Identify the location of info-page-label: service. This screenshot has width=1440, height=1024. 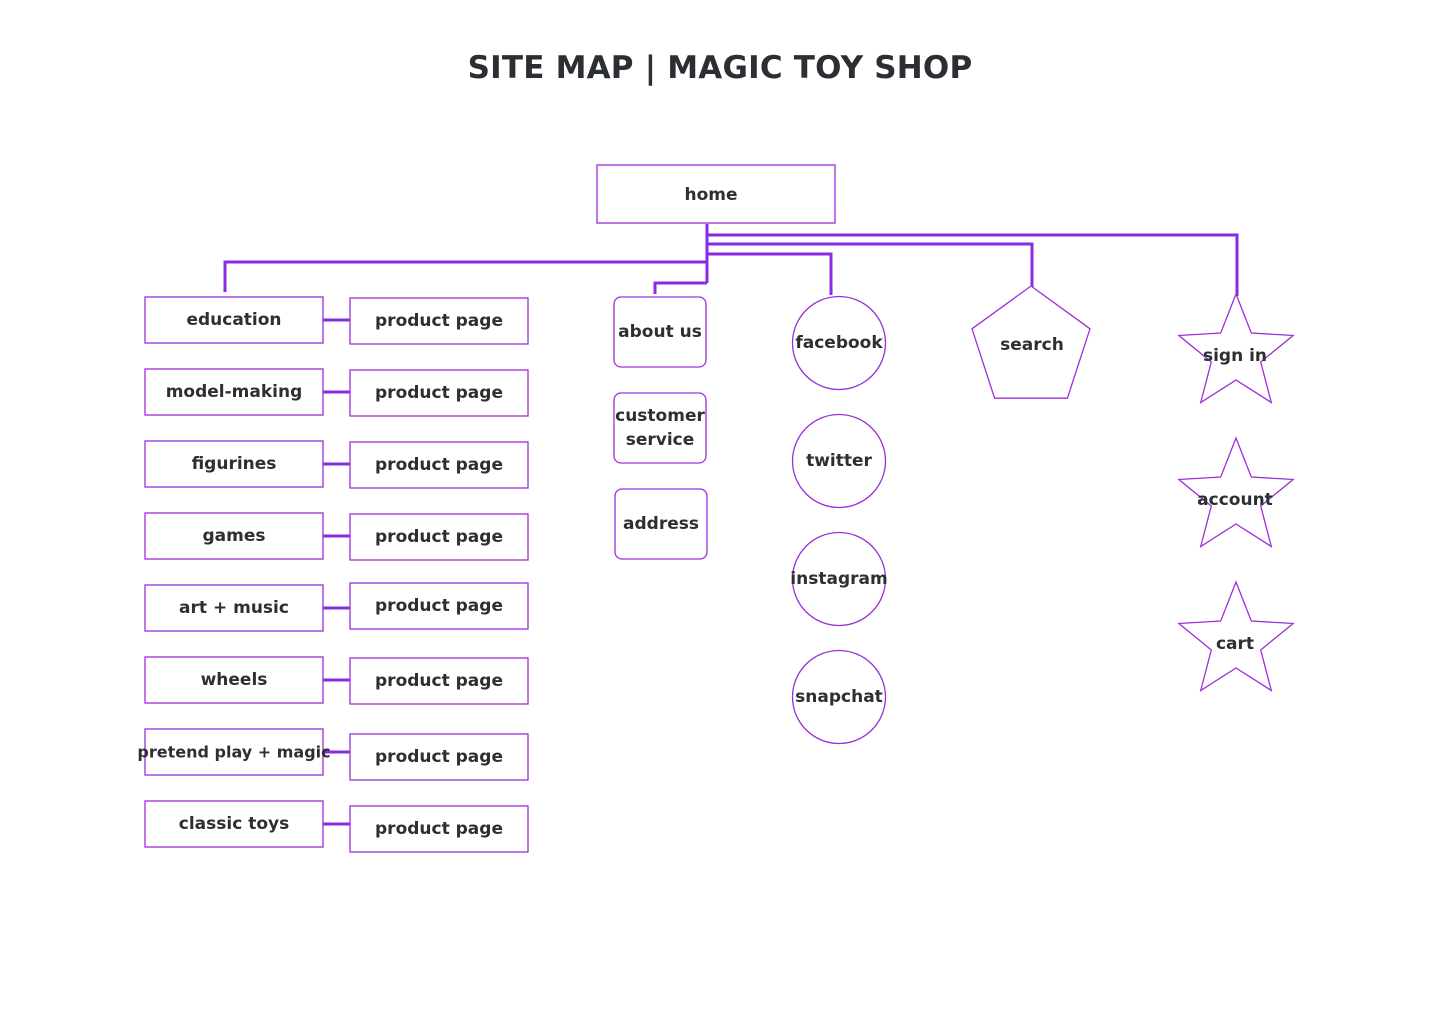
(660, 440).